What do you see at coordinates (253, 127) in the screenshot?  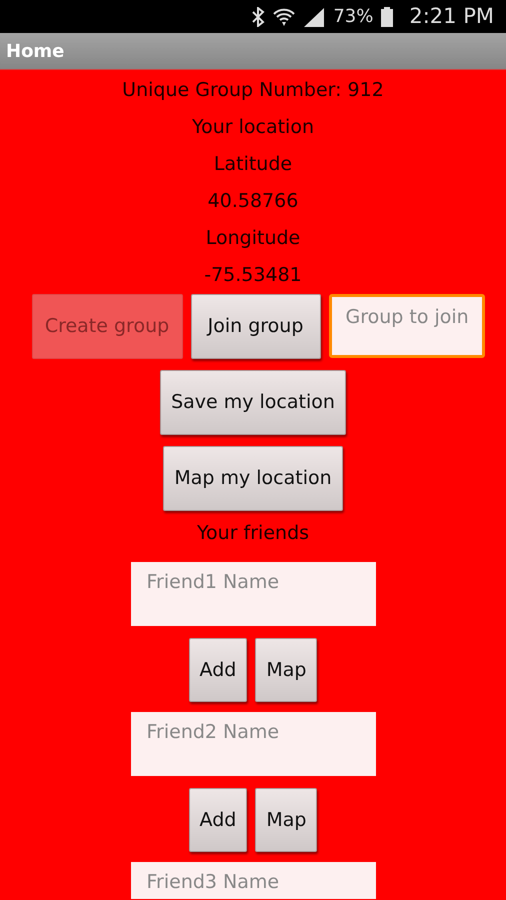 I see `info-text: Your location` at bounding box center [253, 127].